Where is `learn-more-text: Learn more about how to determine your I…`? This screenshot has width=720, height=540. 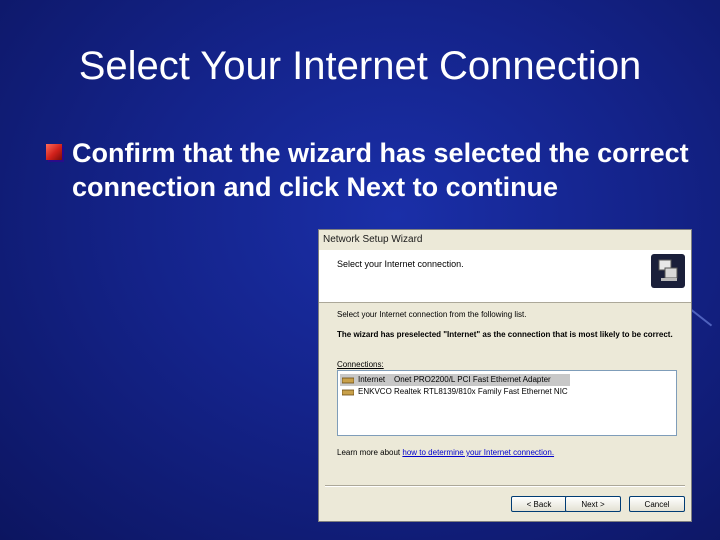 learn-more-text: Learn more about how to determine your I… is located at coordinates (445, 452).